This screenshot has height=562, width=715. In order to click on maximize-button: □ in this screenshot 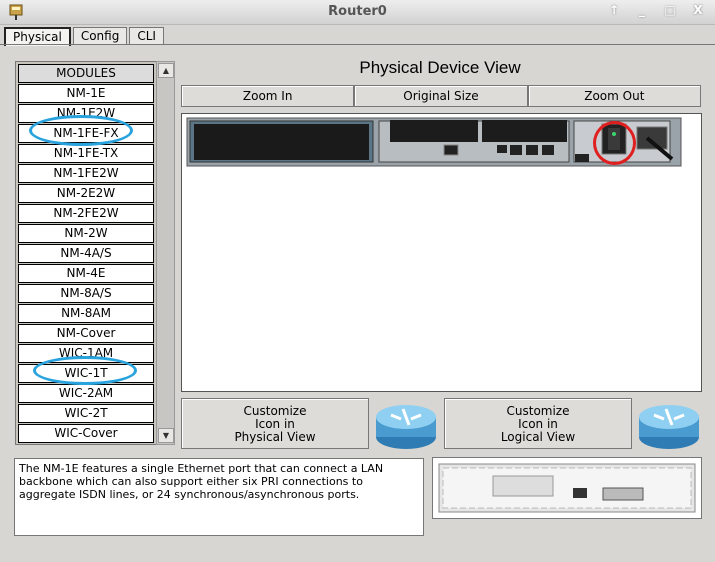, I will do `click(670, 10)`.